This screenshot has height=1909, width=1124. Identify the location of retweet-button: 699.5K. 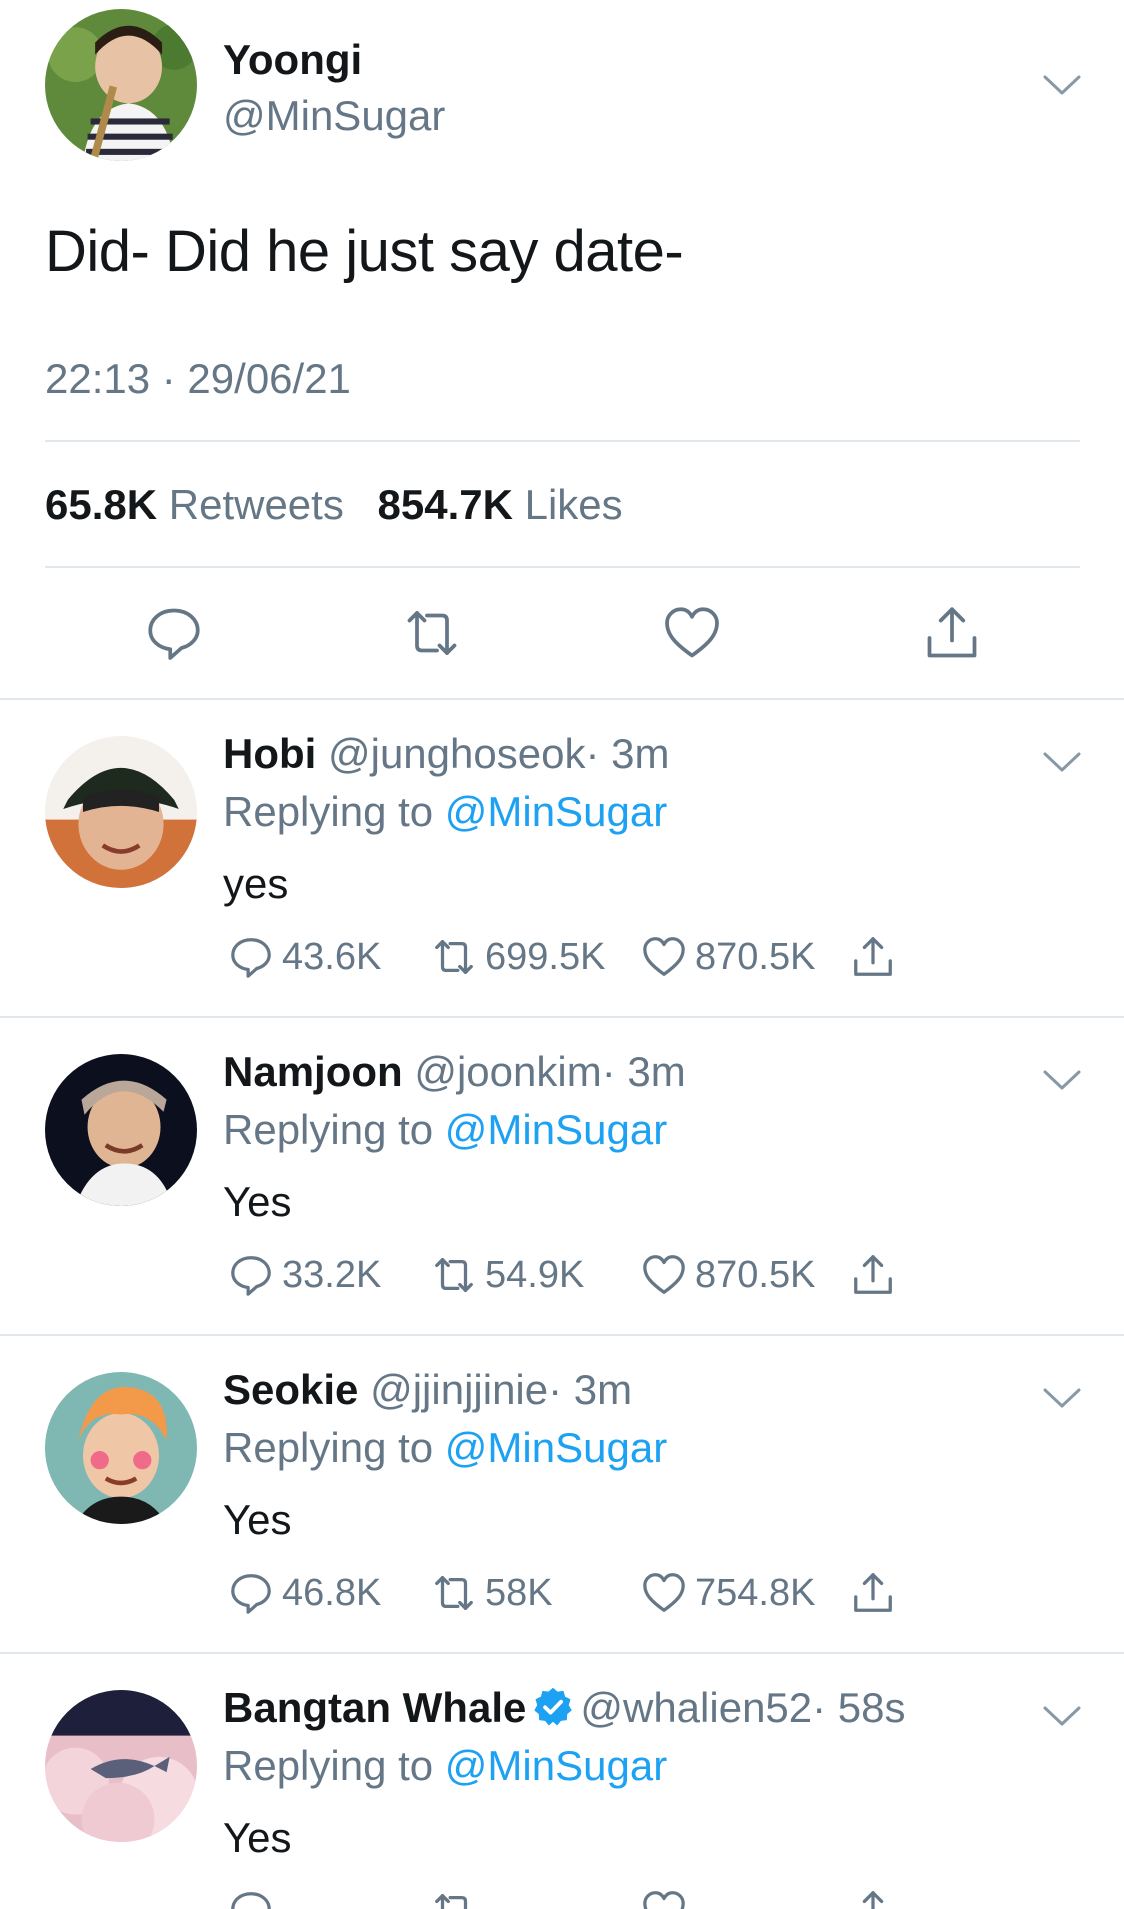
(518, 957).